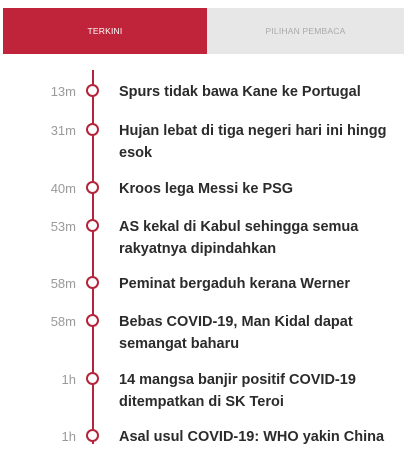  What do you see at coordinates (237, 380) in the screenshot?
I see `headline-line: 14 mangsa banjir positif COVID-19` at bounding box center [237, 380].